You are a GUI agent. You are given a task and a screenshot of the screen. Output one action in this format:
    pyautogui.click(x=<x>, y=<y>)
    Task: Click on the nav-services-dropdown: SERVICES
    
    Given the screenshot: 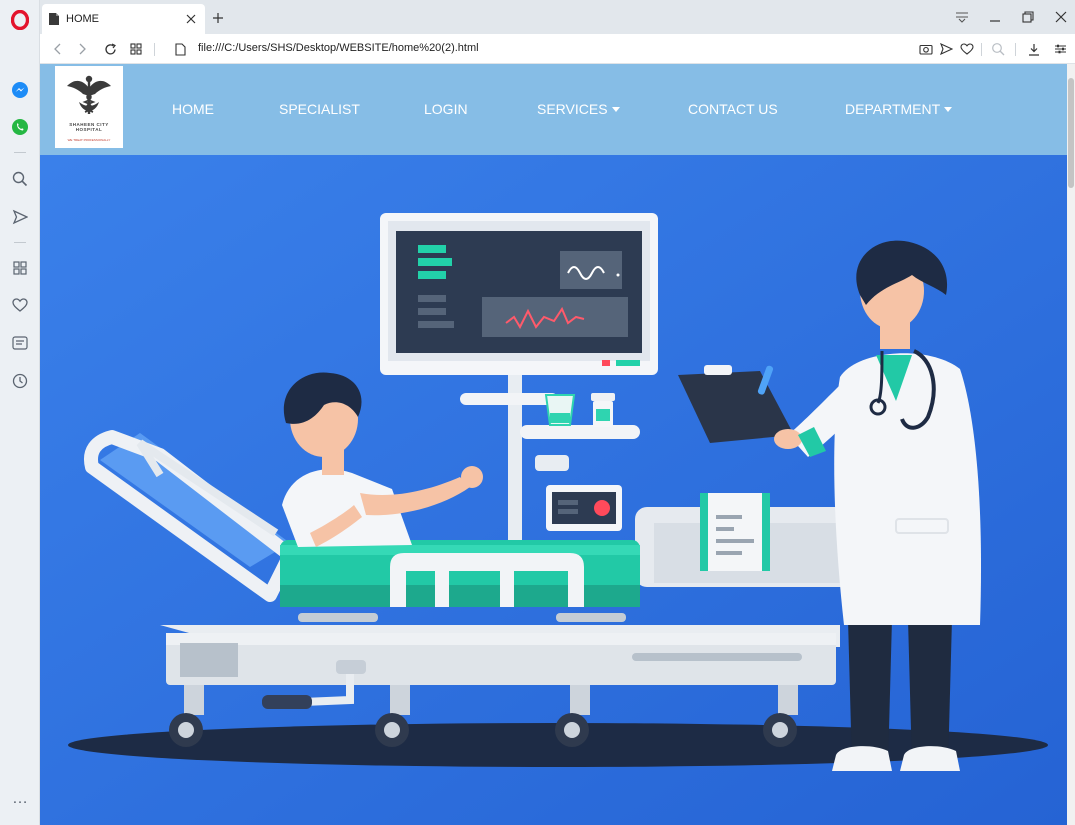 What is the action you would take?
    pyautogui.click(x=578, y=109)
    